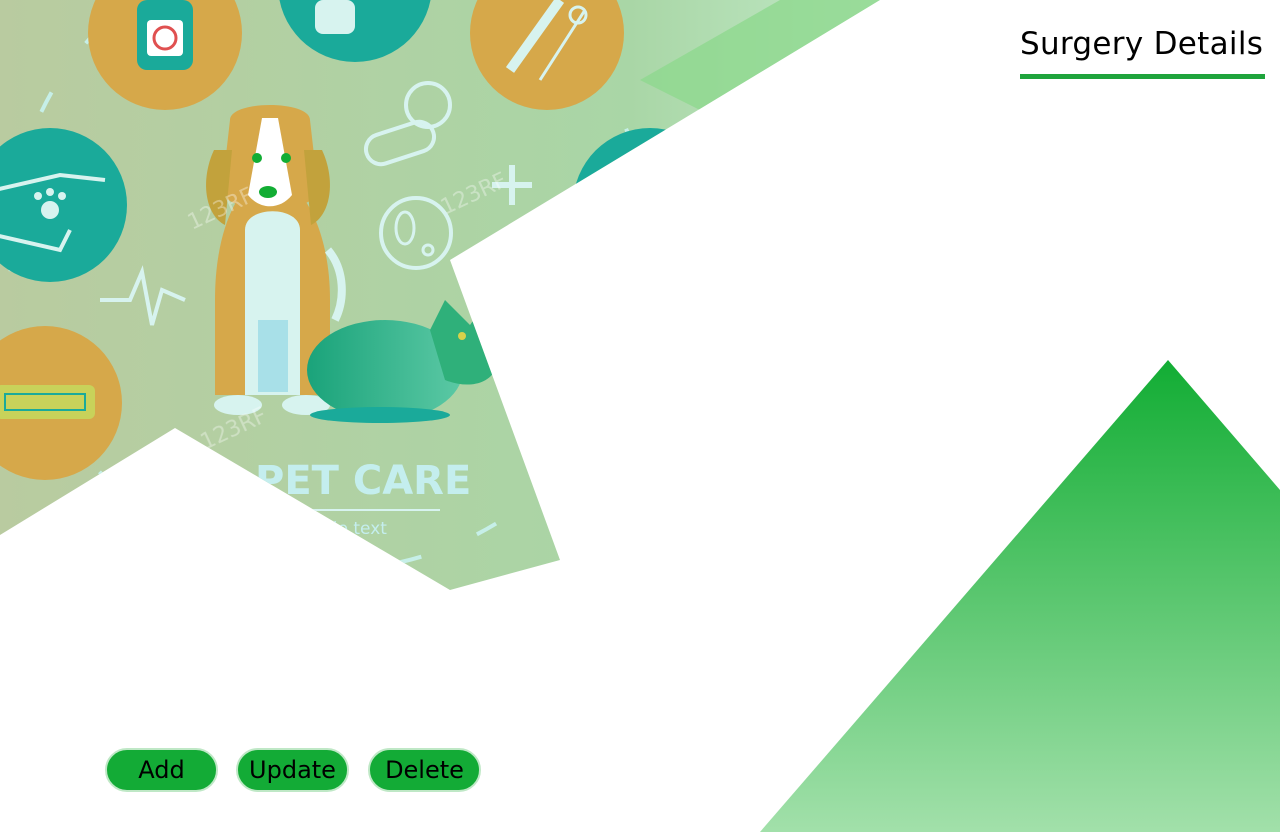  Describe the element at coordinates (1142, 44) in the screenshot. I see `page-title: Surgery Details` at that location.